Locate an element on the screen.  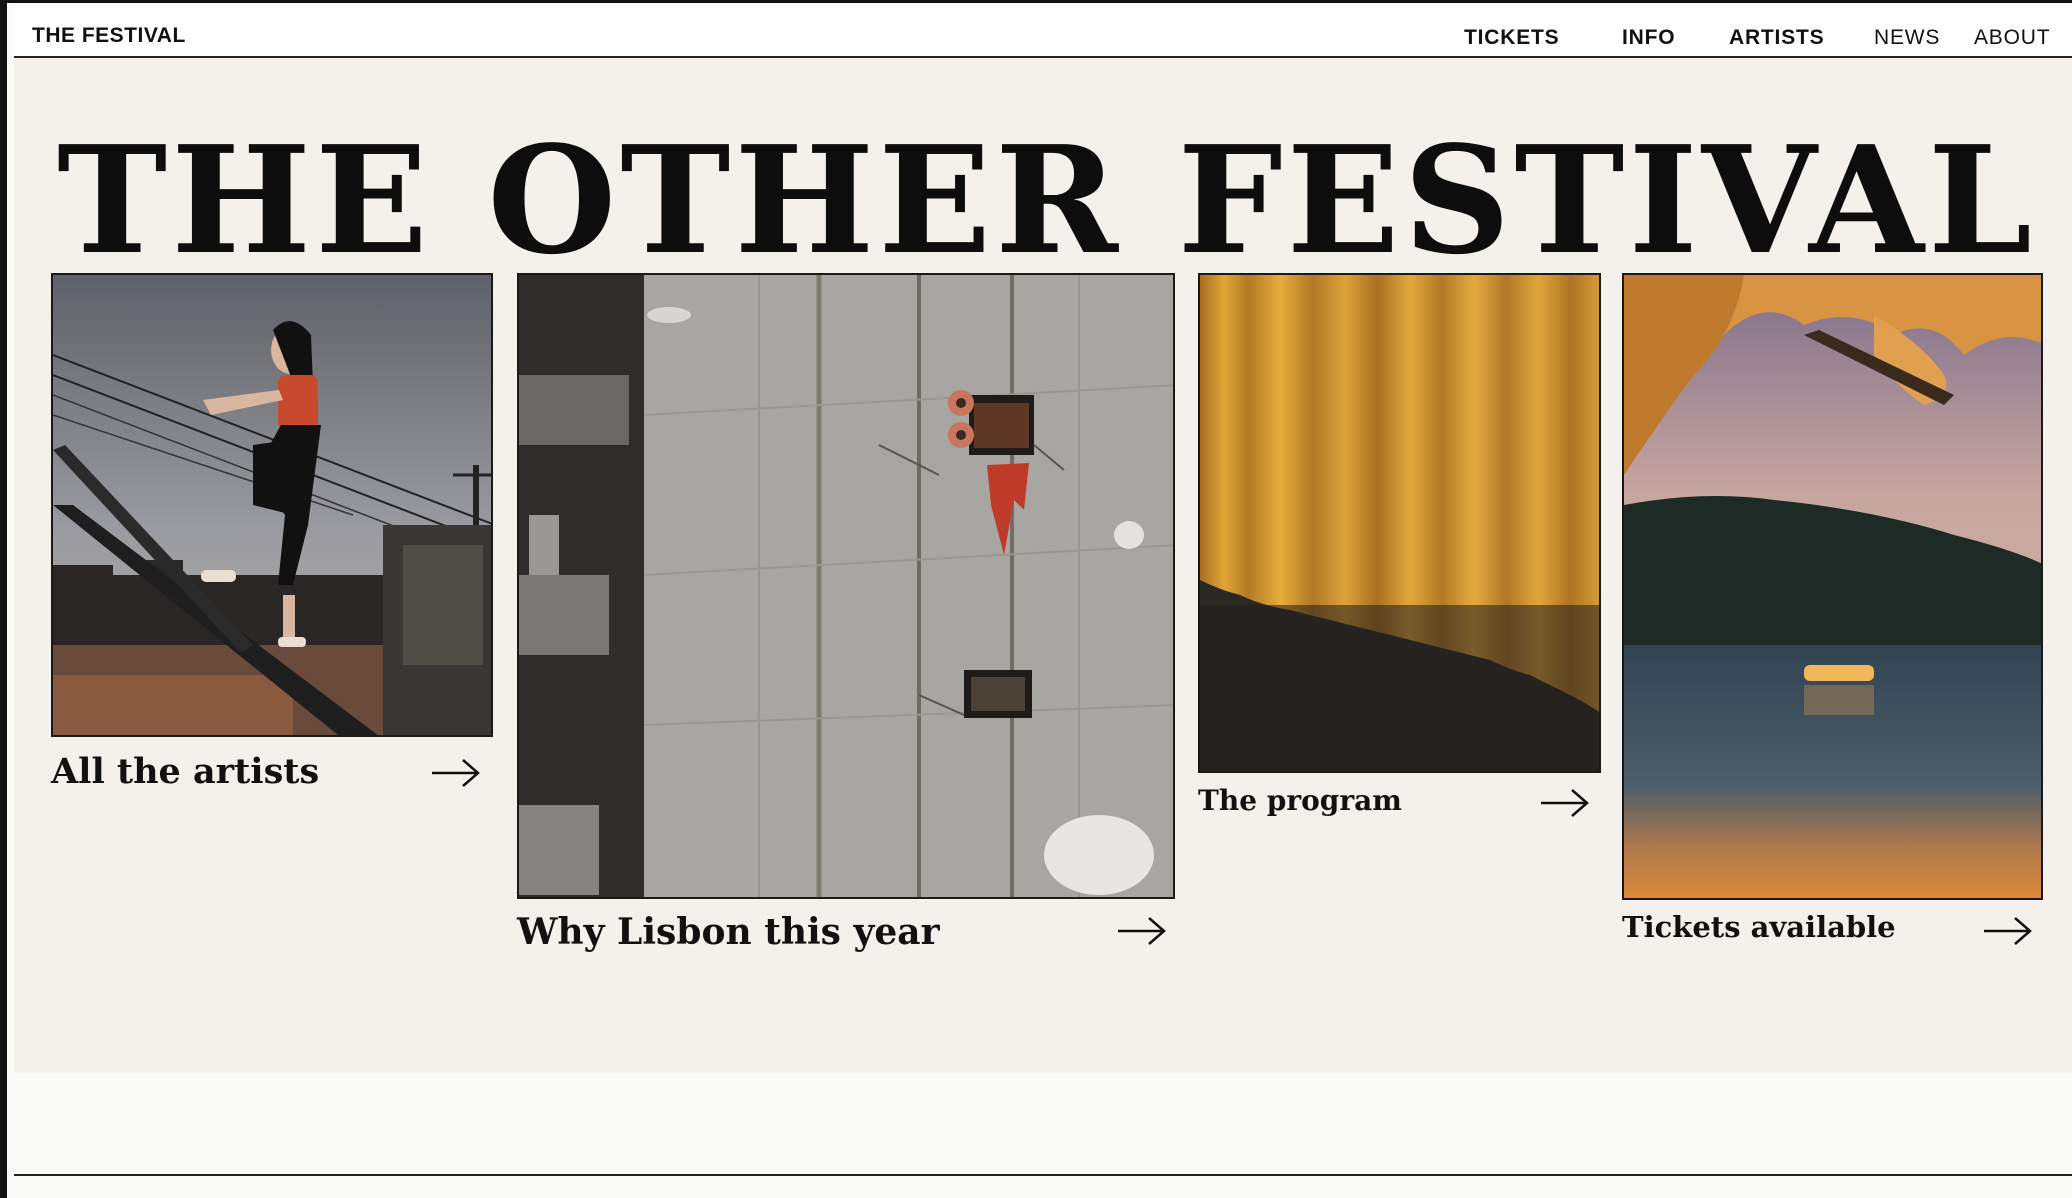
curtain-photo is located at coordinates (1399, 523).